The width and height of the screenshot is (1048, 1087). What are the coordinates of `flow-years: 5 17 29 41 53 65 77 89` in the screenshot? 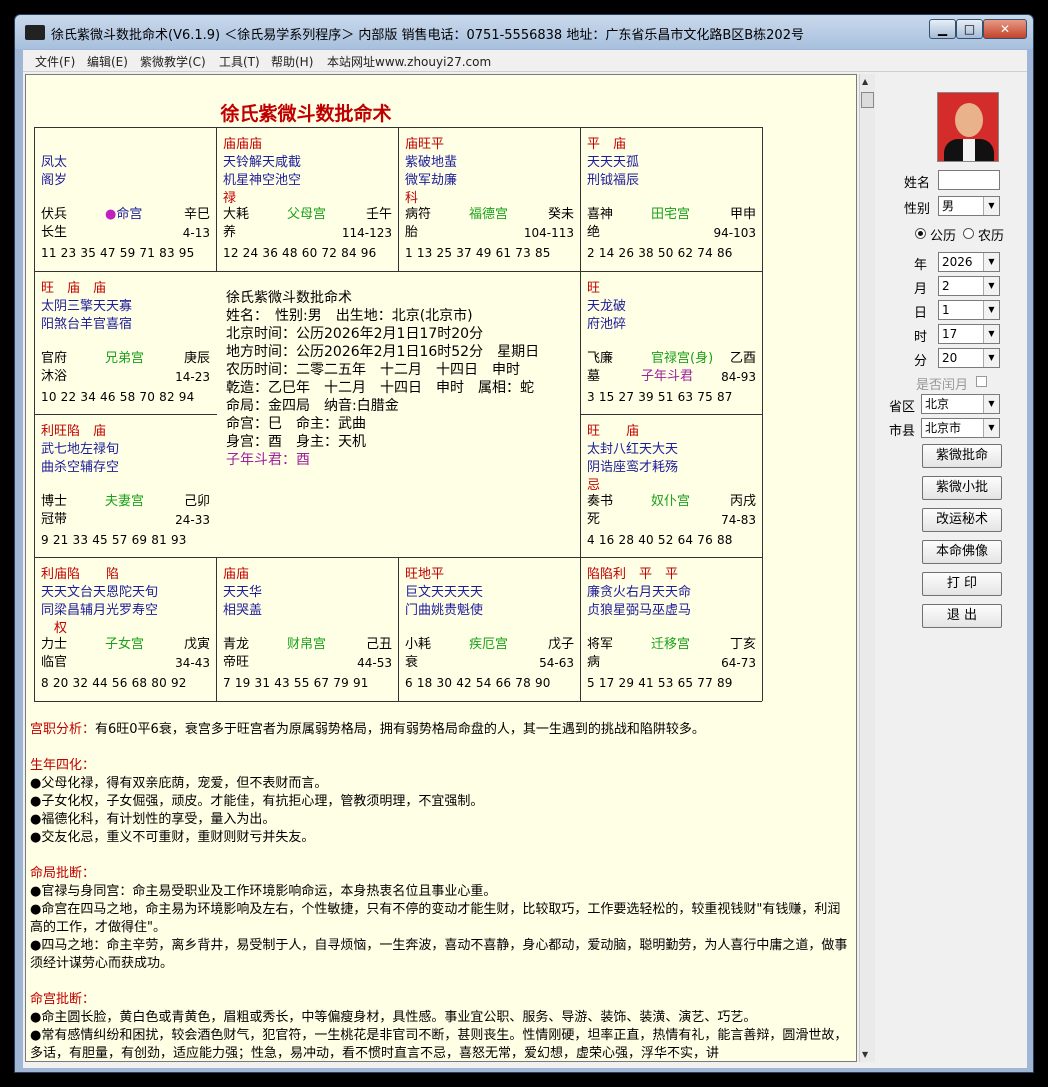 It's located at (660, 683).